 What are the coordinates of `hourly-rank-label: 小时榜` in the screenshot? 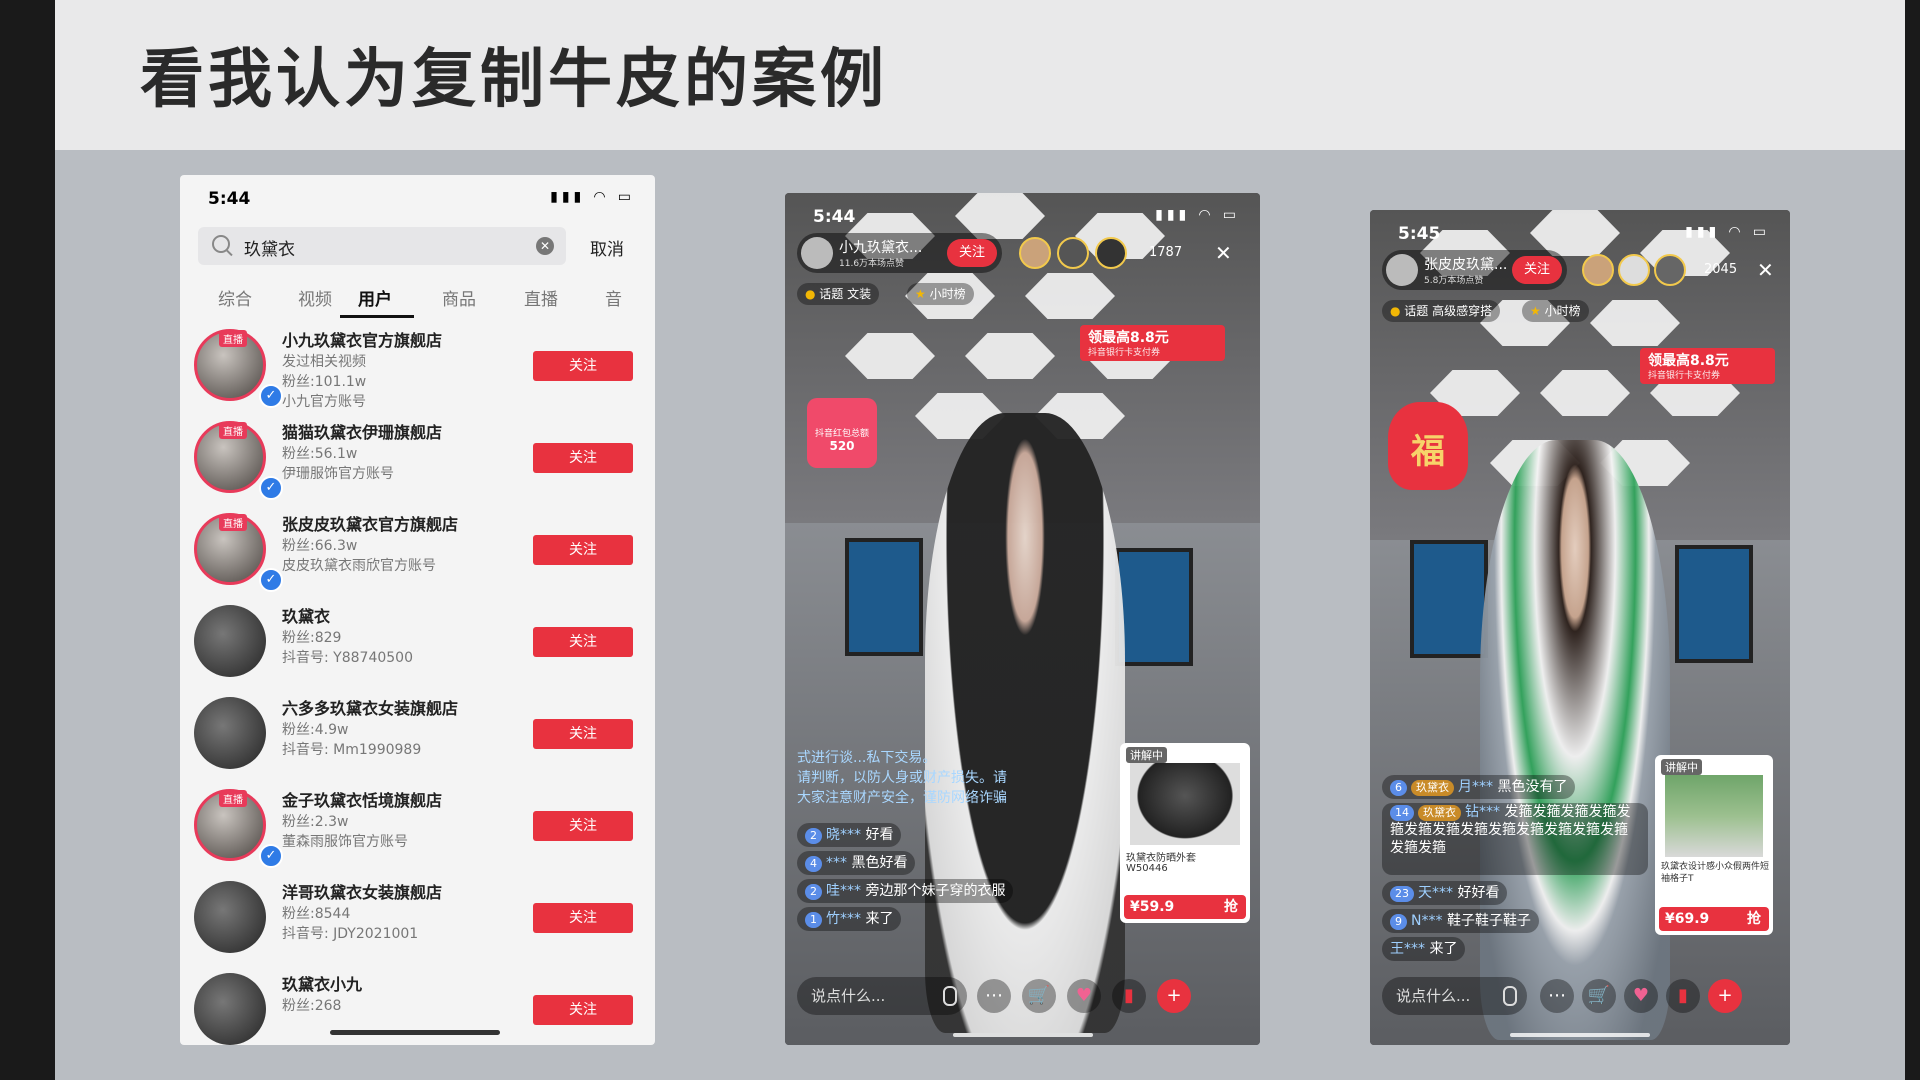 It's located at (1562, 311).